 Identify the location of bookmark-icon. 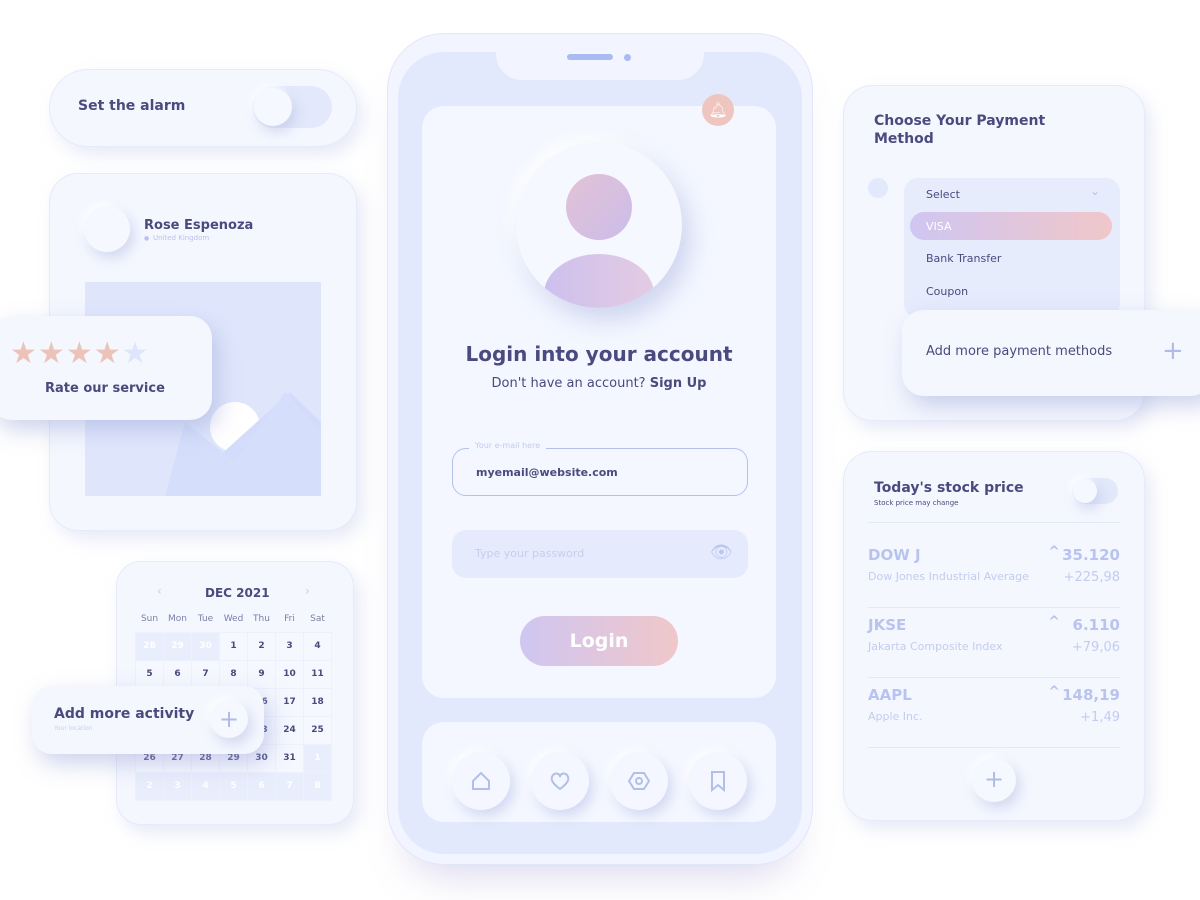
(718, 781).